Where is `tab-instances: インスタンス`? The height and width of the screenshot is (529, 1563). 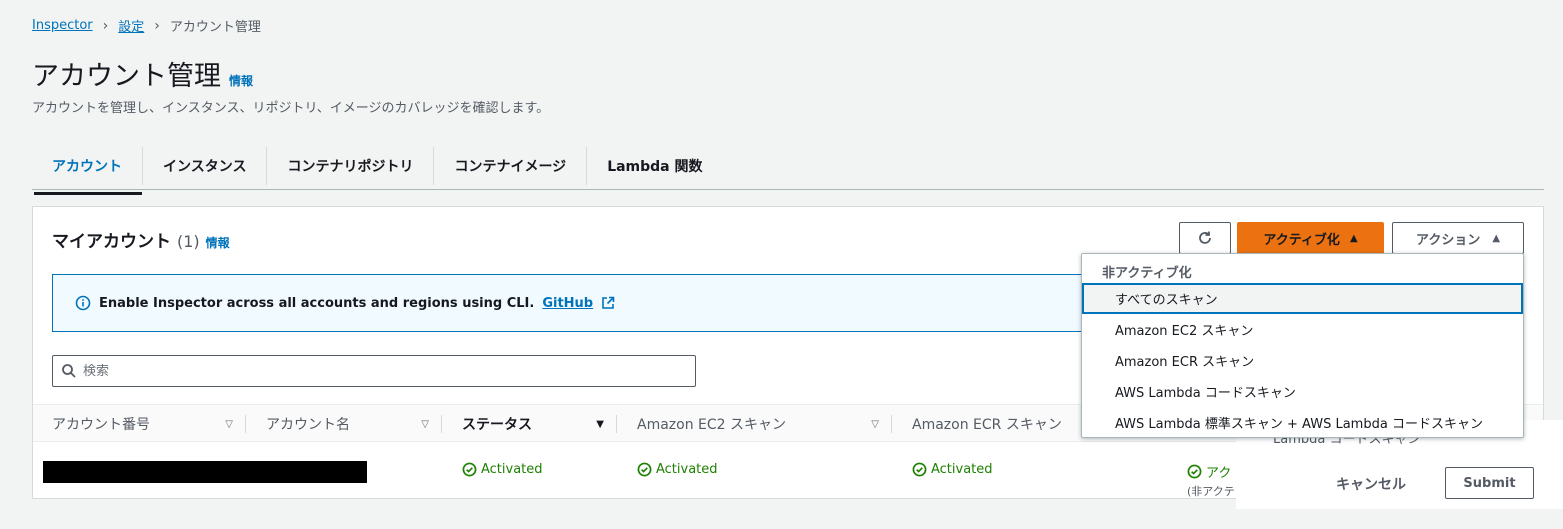 tab-instances: インスタンス is located at coordinates (204, 165).